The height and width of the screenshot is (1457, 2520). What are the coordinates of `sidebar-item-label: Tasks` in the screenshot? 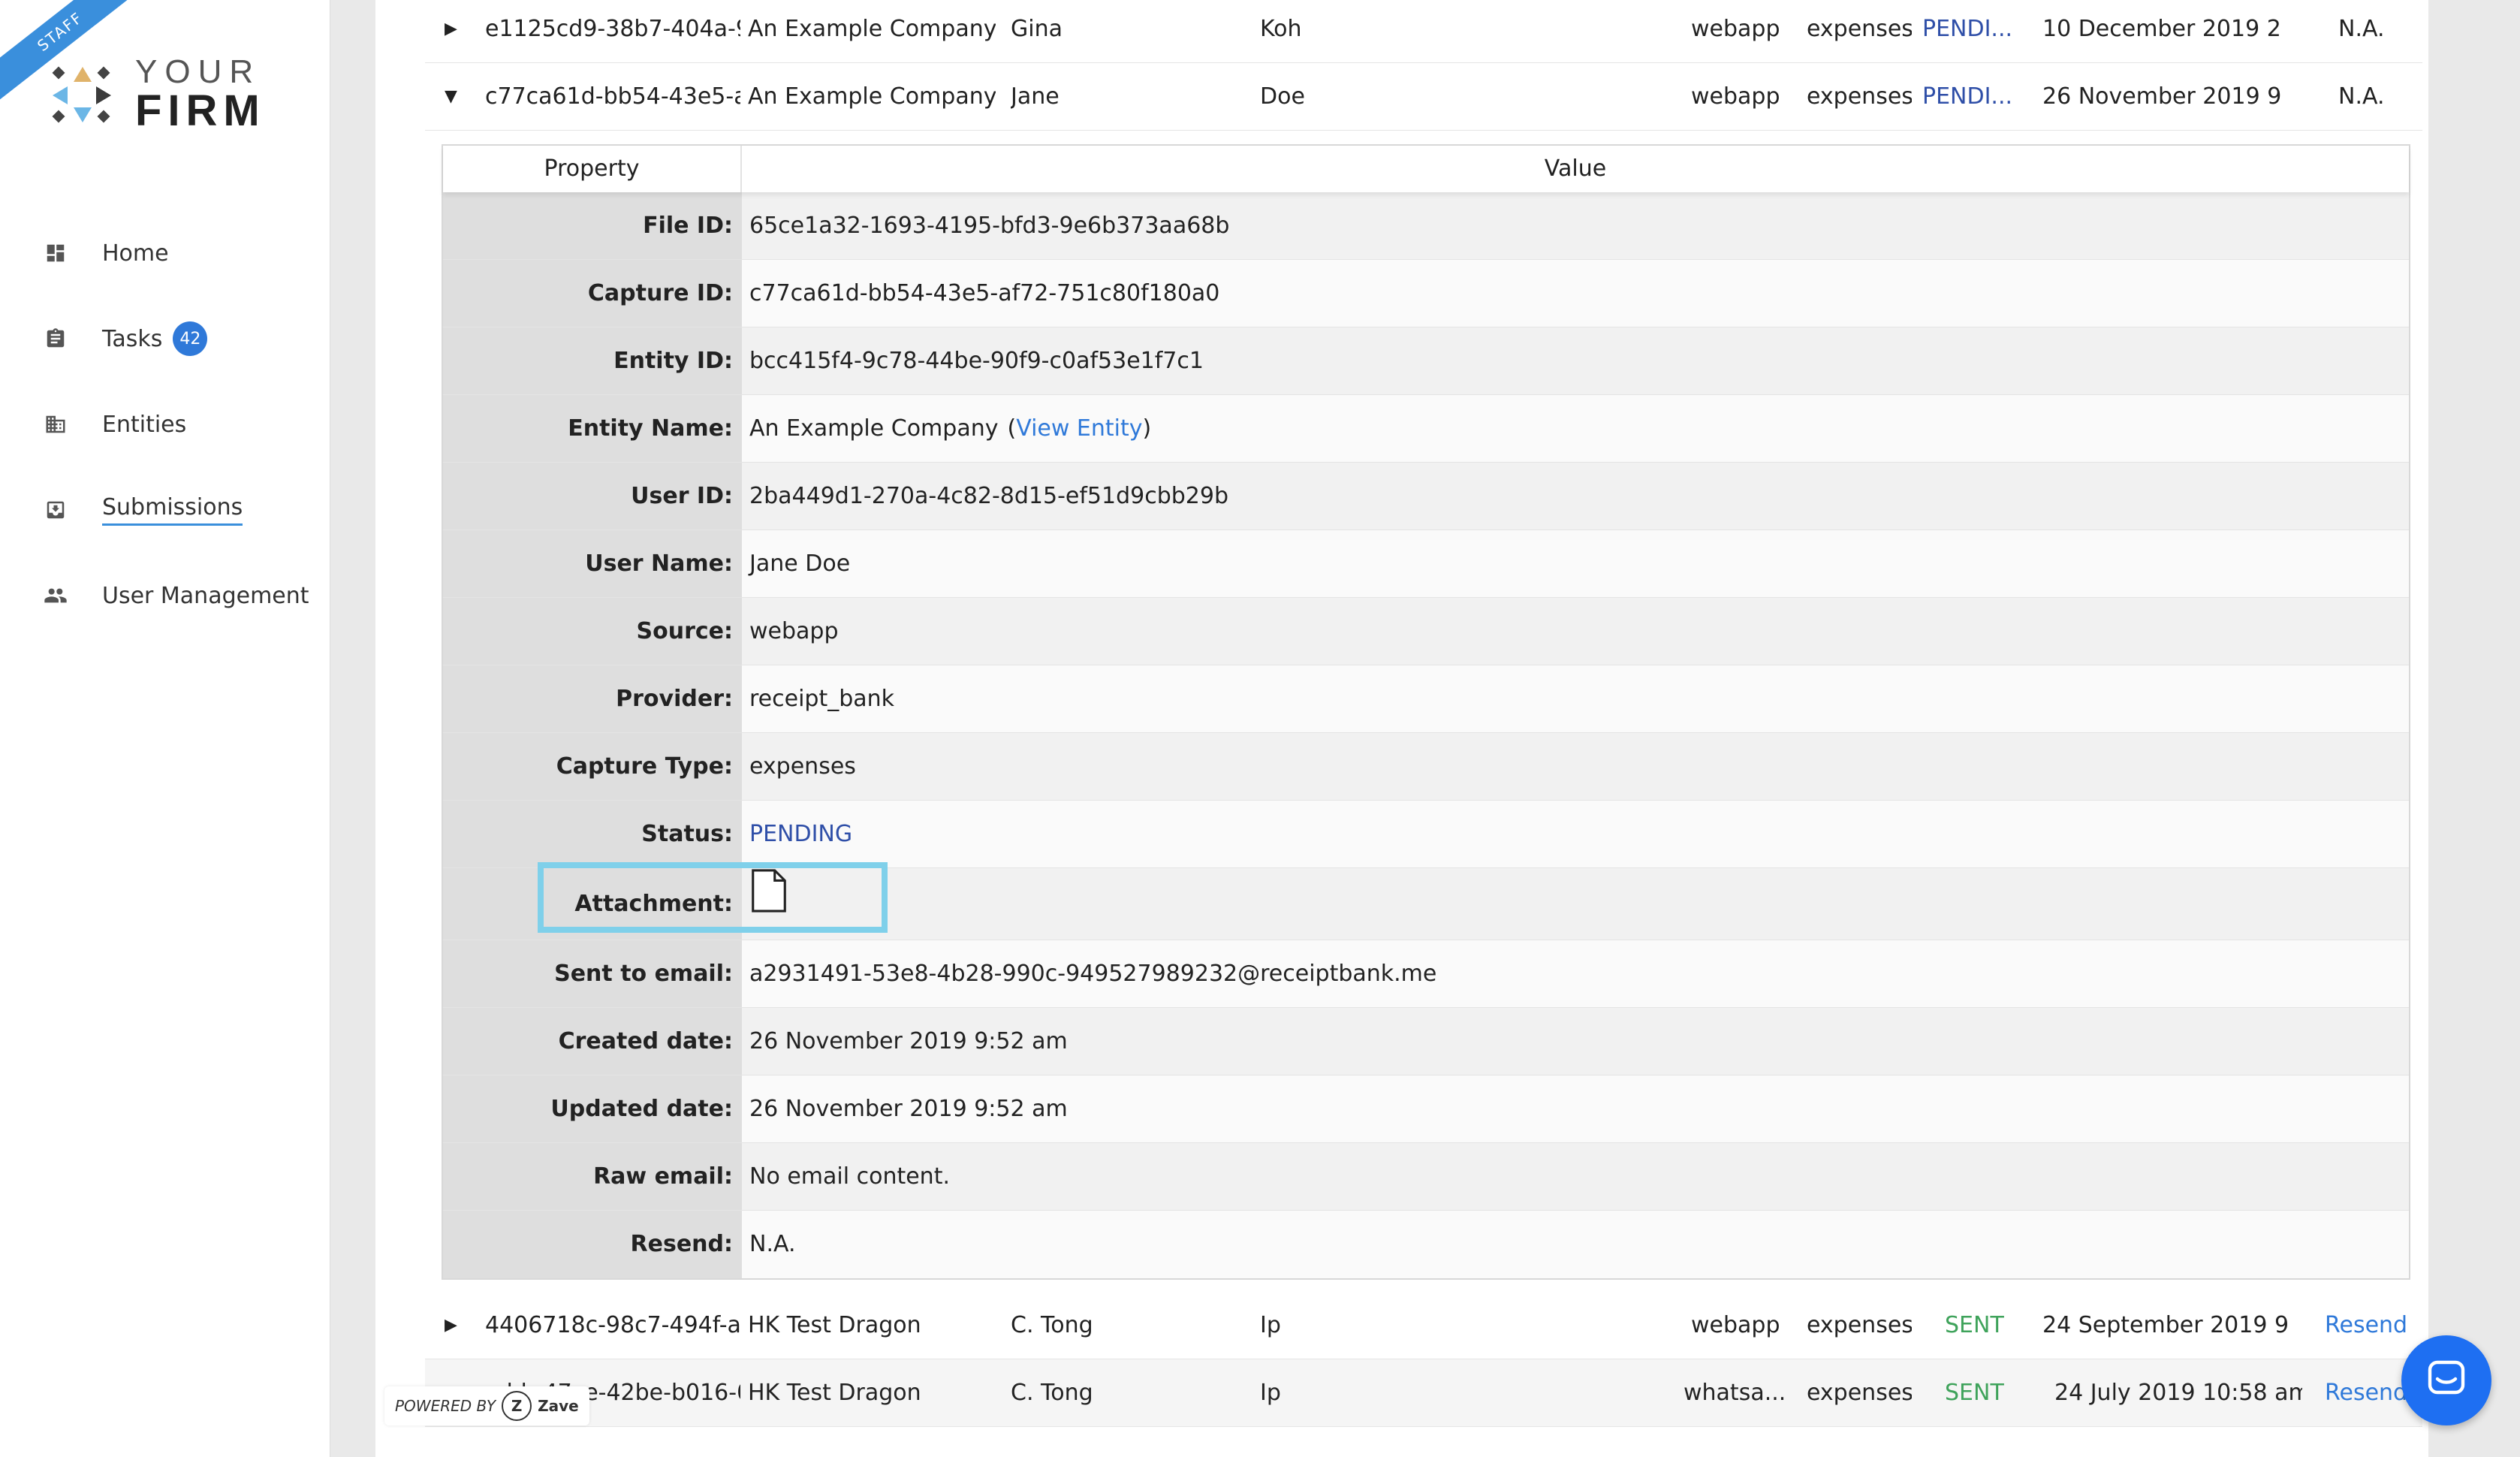 It's located at (132, 339).